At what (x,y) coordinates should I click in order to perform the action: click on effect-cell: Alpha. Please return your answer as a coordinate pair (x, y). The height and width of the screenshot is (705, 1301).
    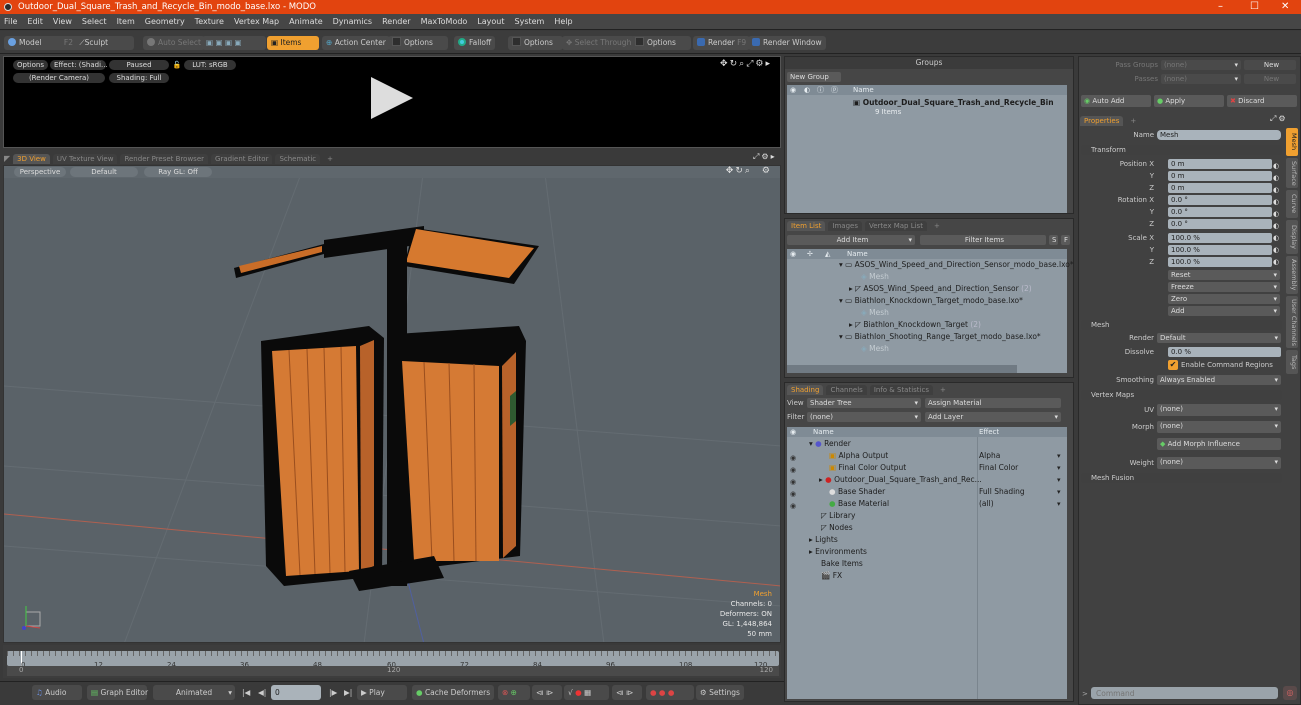
    Looking at the image, I should click on (989, 456).